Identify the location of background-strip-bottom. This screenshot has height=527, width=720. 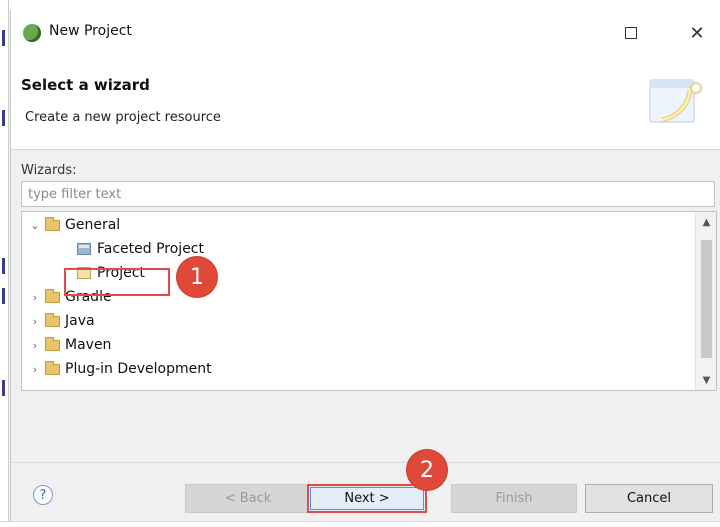
(360, 524).